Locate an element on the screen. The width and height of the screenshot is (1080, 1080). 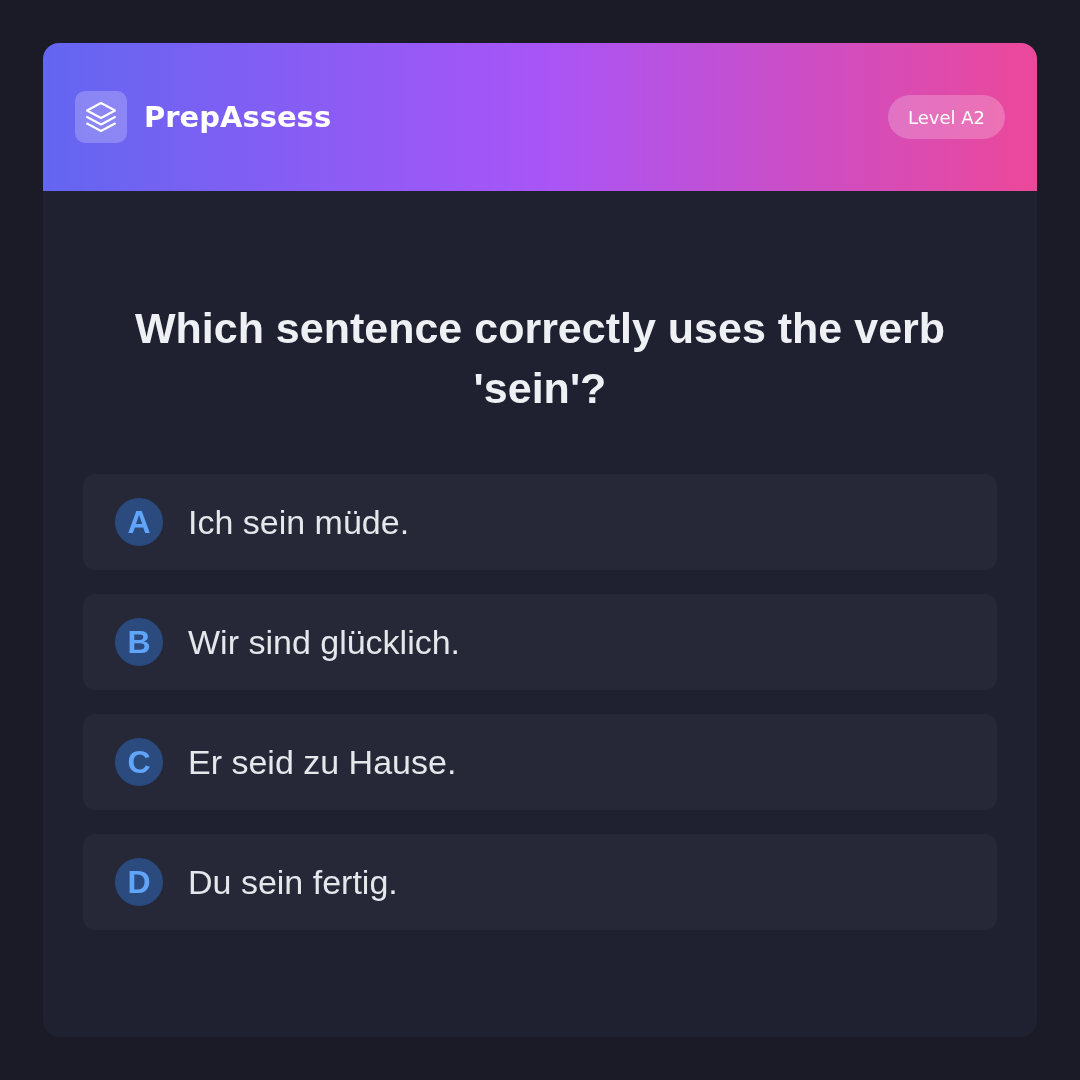
answer-option: D Du sein fertig. is located at coordinates (540, 882).